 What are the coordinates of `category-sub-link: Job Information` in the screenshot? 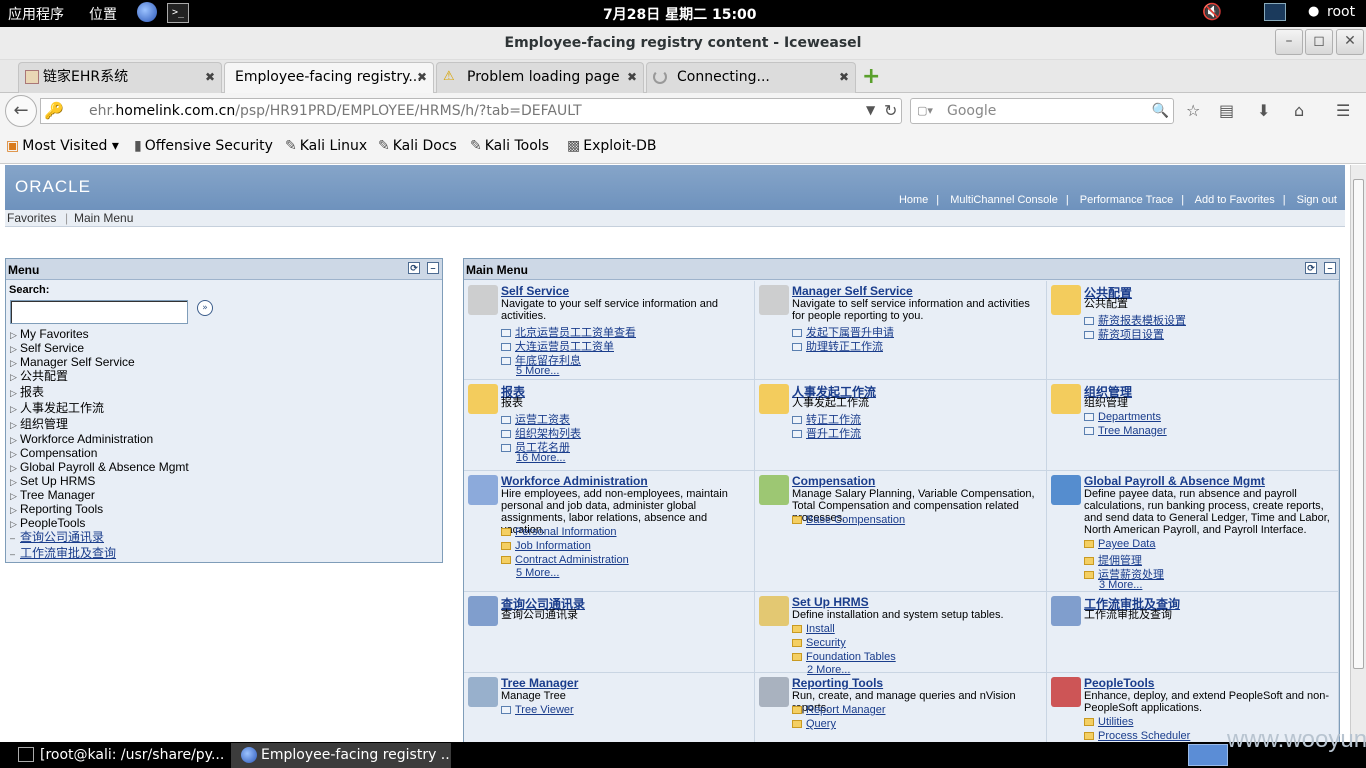 It's located at (546, 546).